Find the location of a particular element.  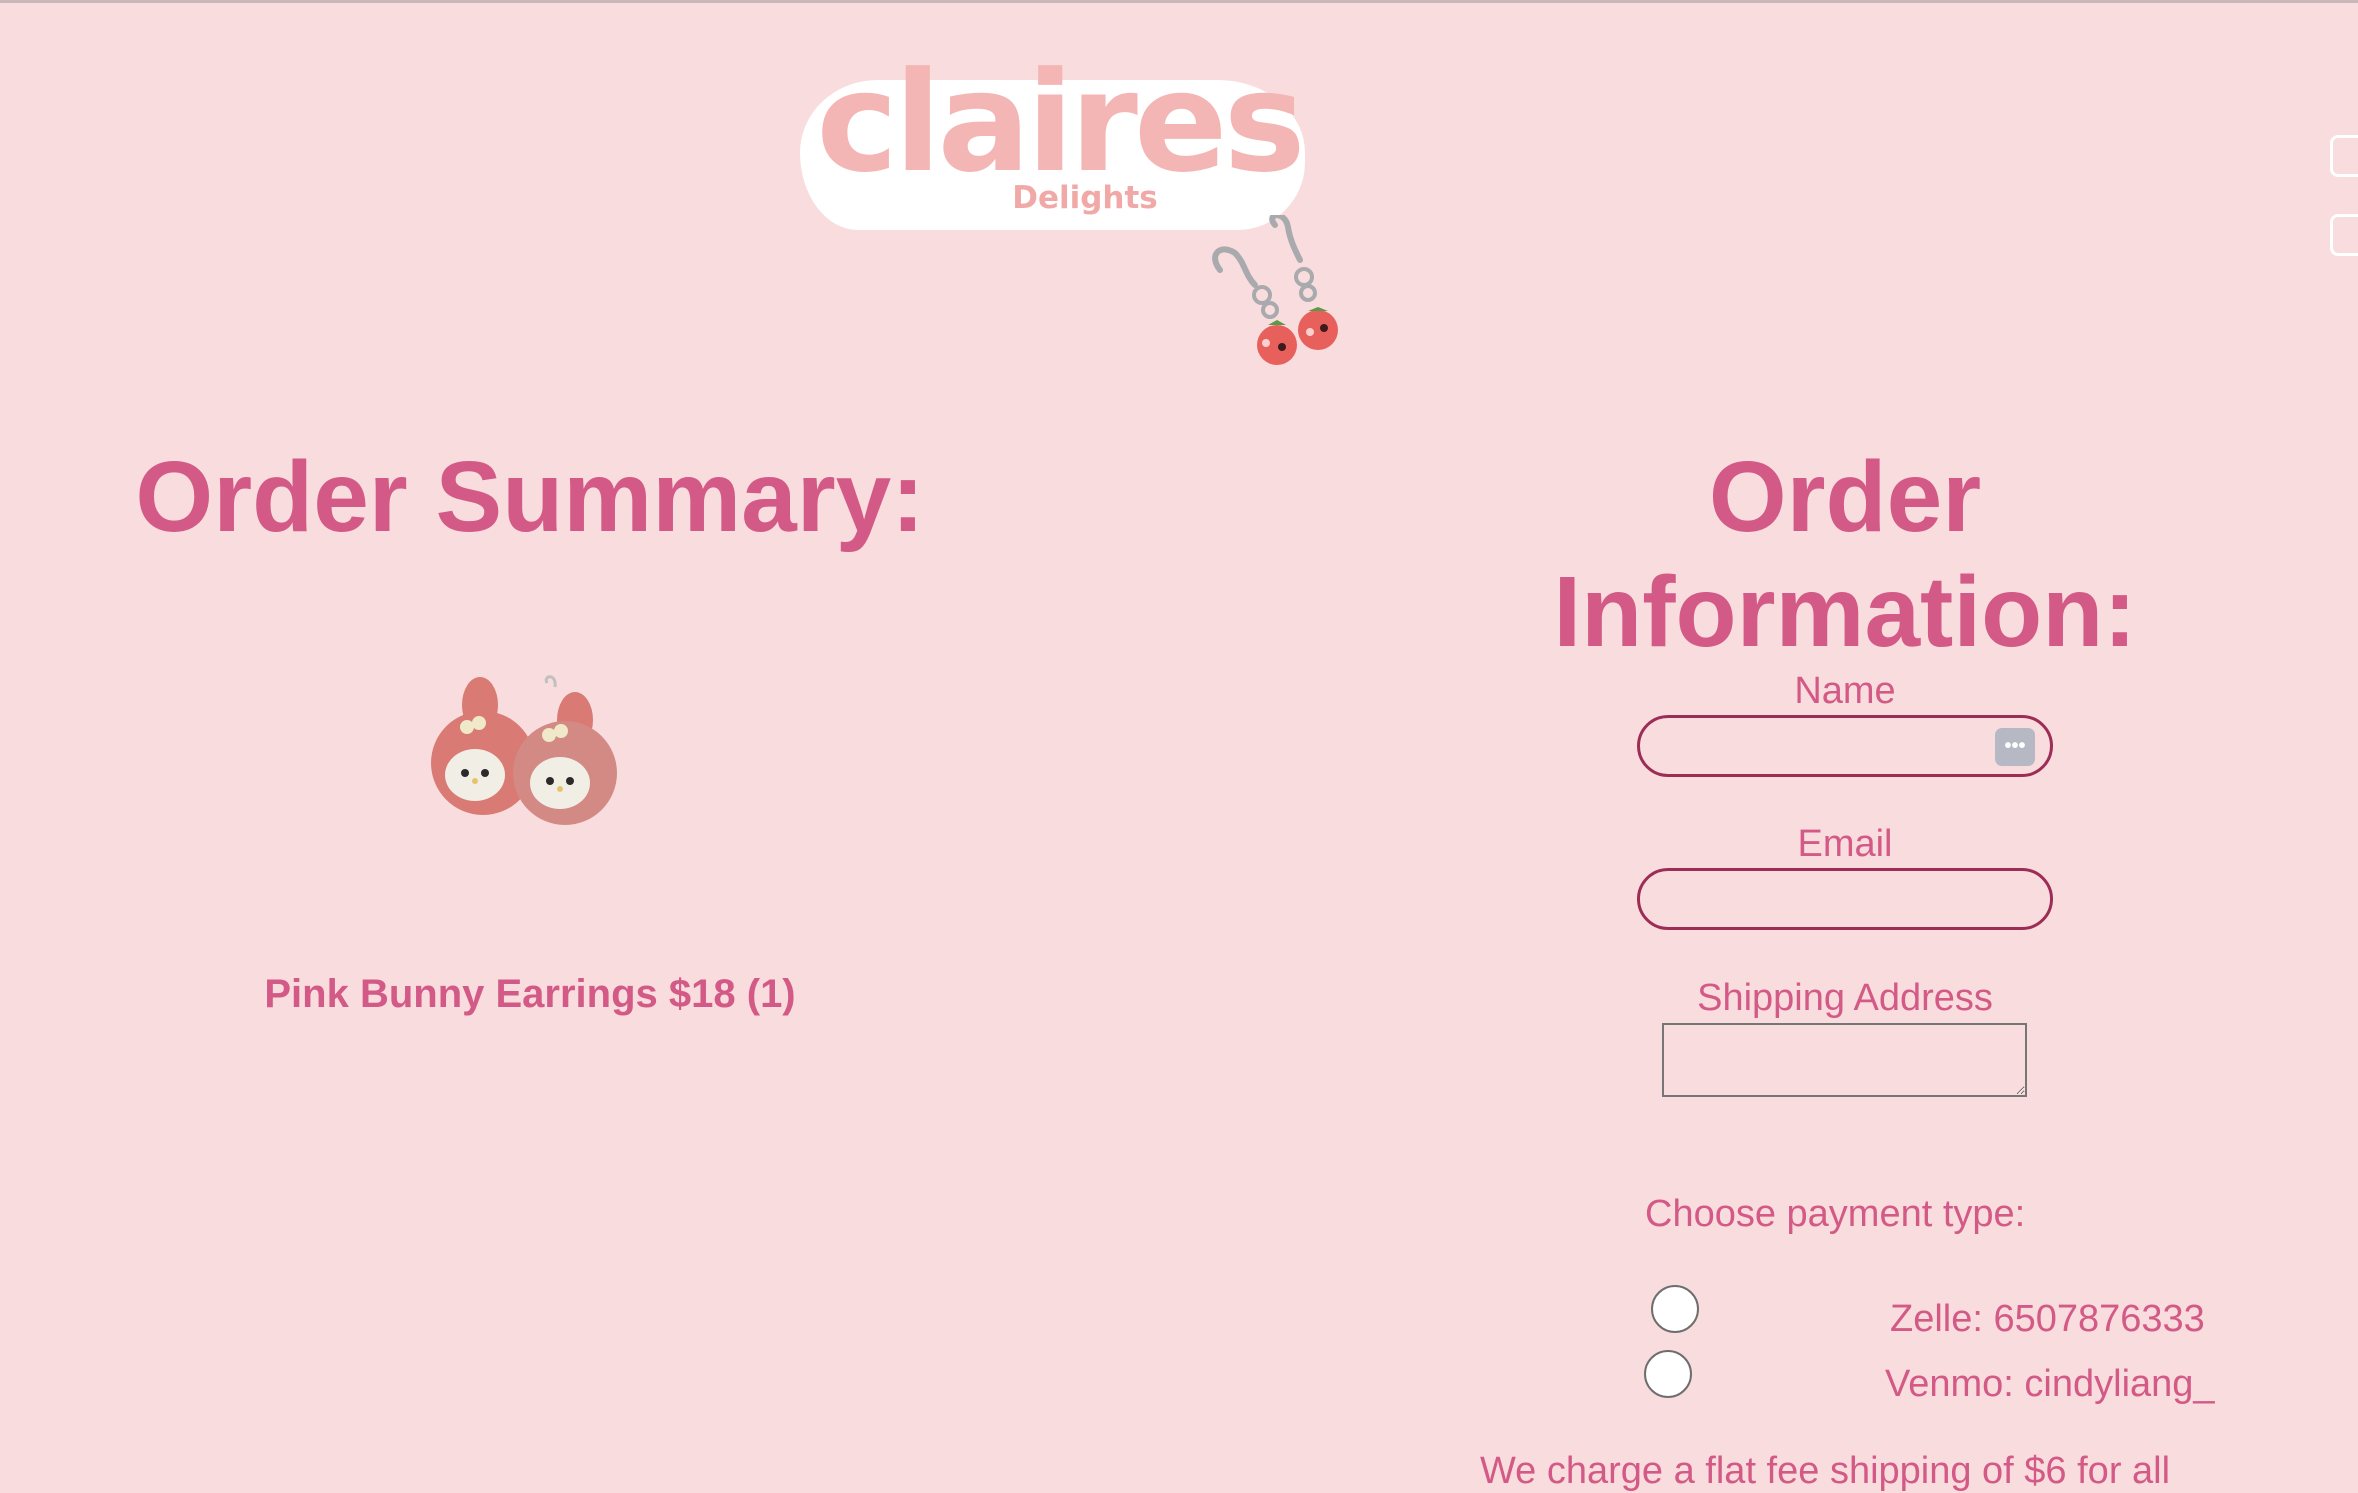

payment-type-label: Choose payment type: is located at coordinates (1835, 1214).